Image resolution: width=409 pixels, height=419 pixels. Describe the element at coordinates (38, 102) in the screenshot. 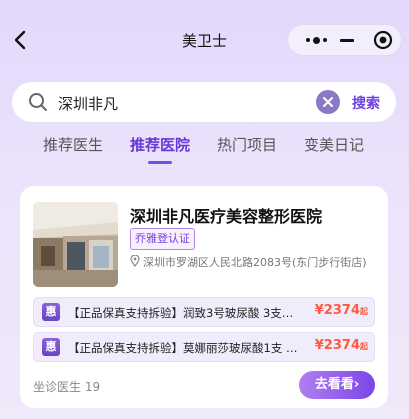

I see `search-icon` at that location.